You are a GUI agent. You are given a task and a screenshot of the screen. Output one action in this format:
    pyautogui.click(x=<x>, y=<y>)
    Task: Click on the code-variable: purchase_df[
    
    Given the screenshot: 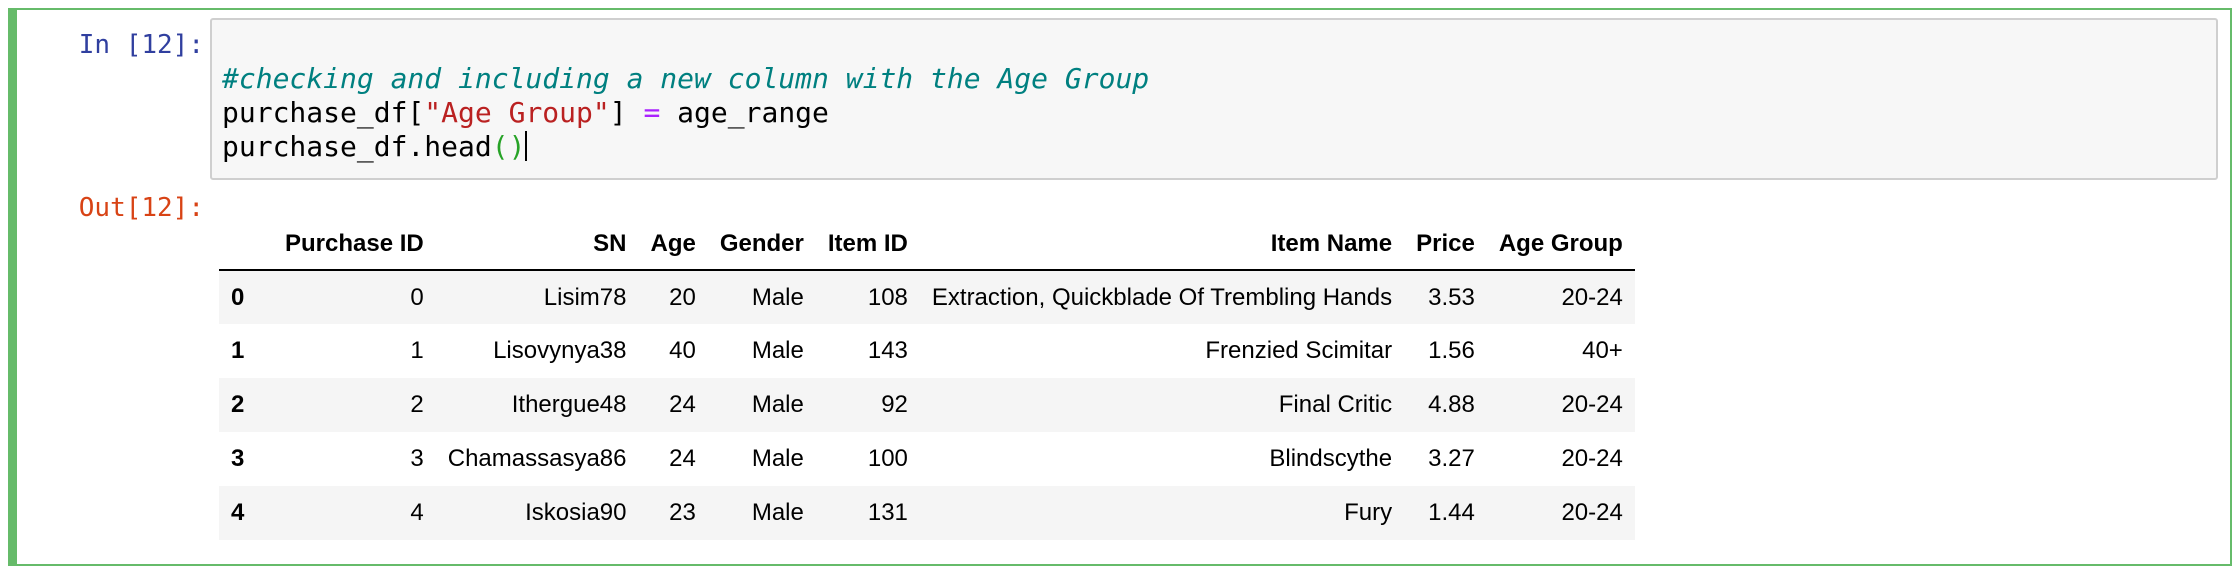 What is the action you would take?
    pyautogui.click(x=323, y=112)
    